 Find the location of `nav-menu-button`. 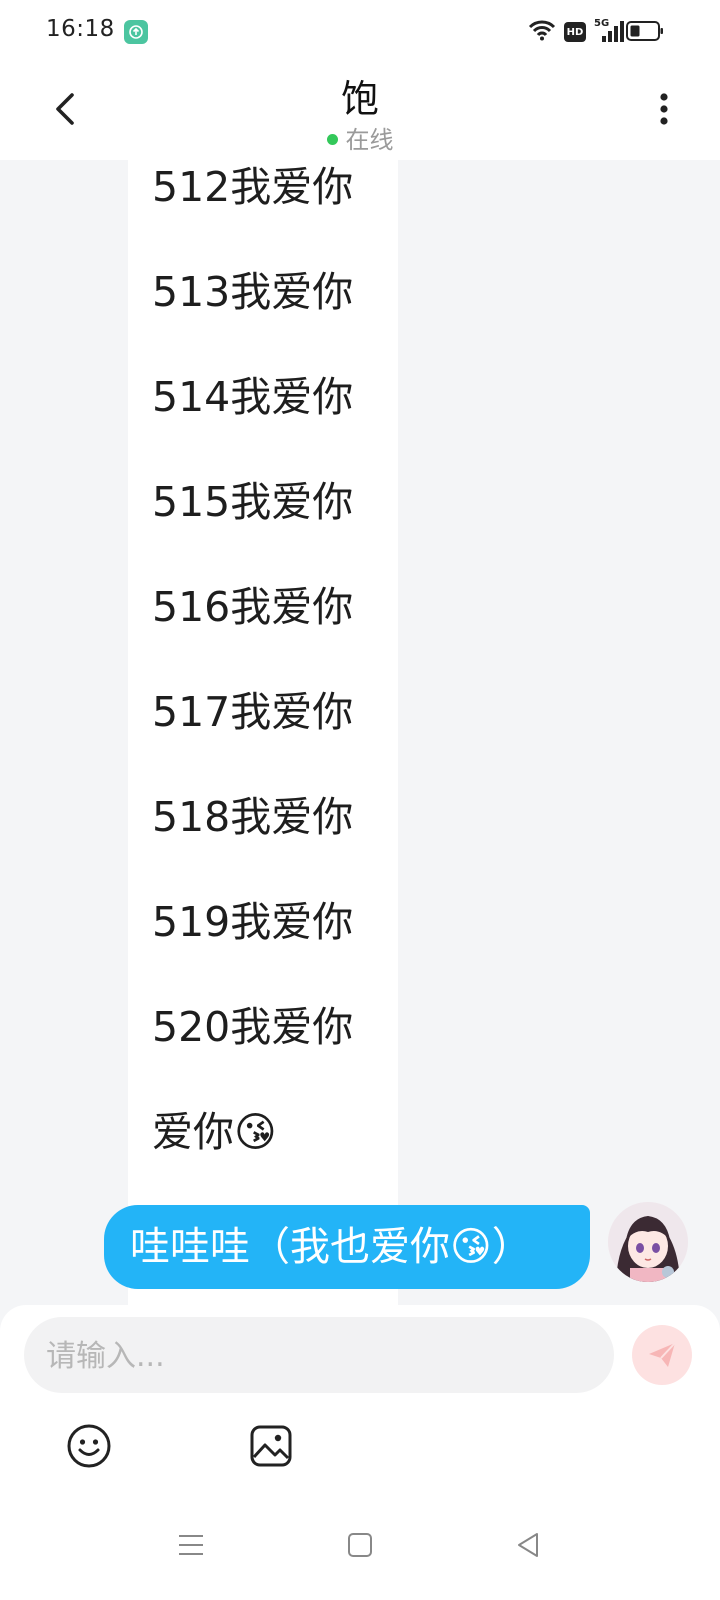

nav-menu-button is located at coordinates (191, 1545).